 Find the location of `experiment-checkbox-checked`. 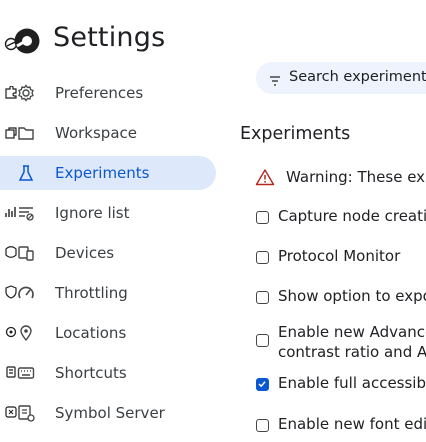

experiment-checkbox-checked is located at coordinates (262, 384).